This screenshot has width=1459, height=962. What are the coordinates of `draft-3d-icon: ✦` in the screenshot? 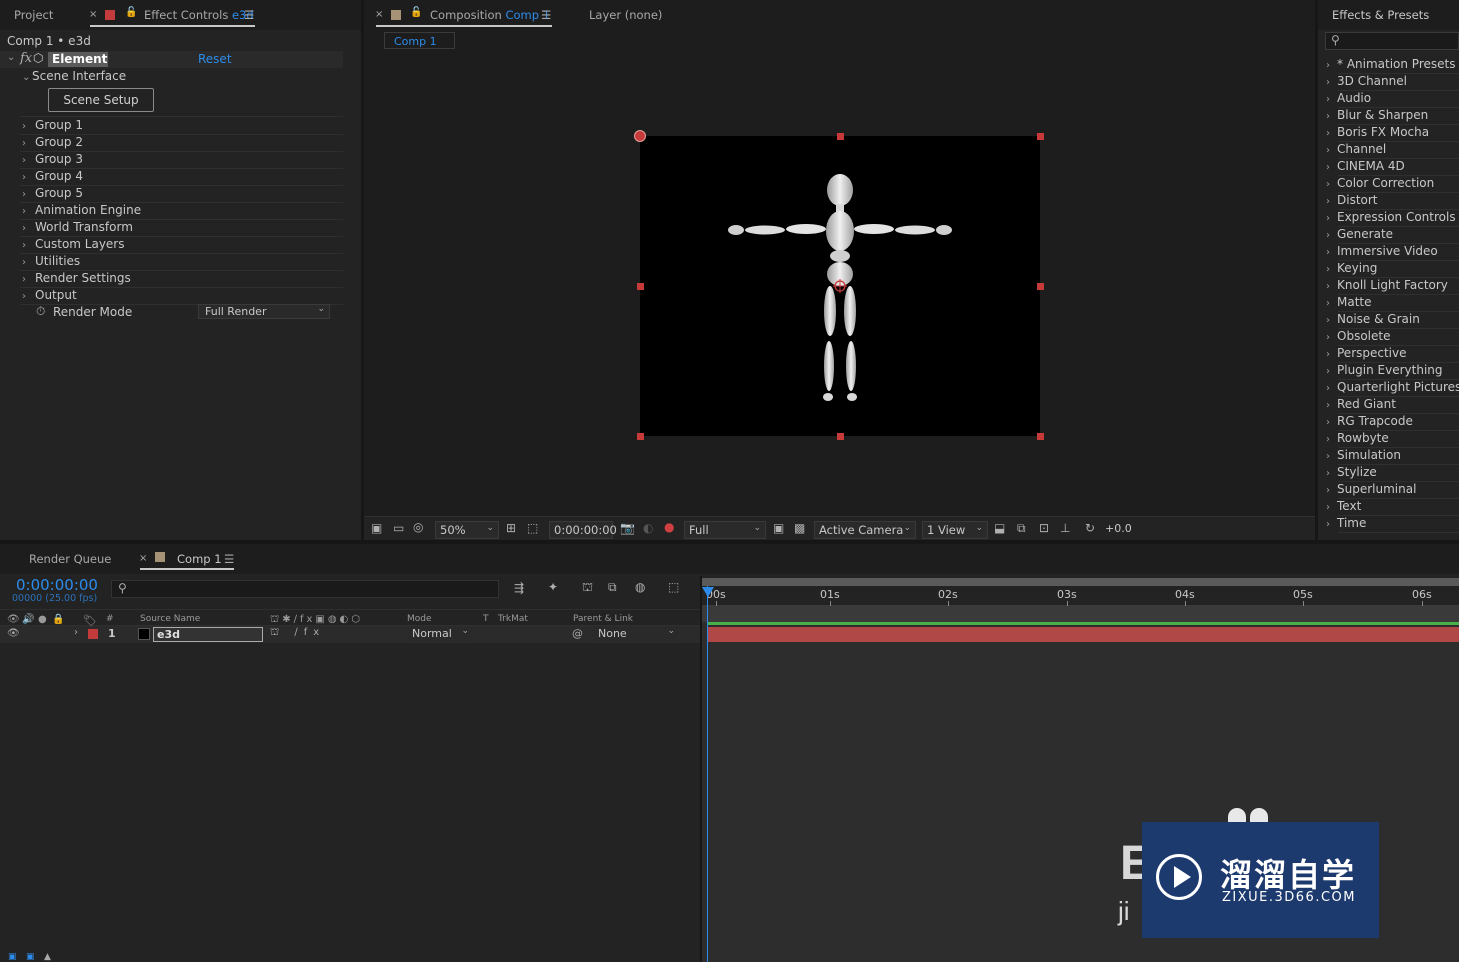 It's located at (553, 587).